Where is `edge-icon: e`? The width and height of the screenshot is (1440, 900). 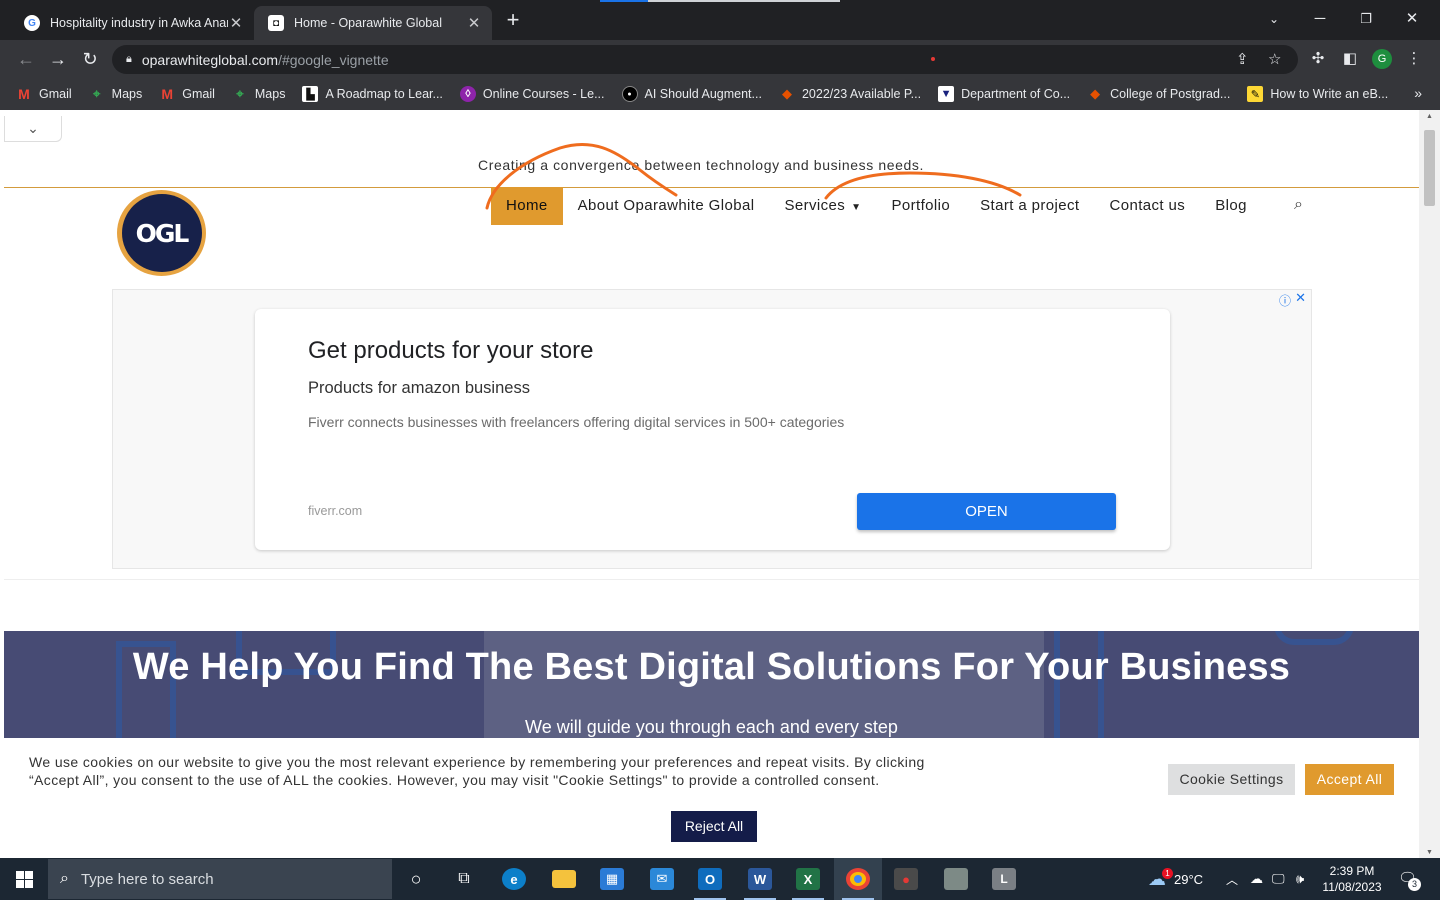
edge-icon: e is located at coordinates (514, 879).